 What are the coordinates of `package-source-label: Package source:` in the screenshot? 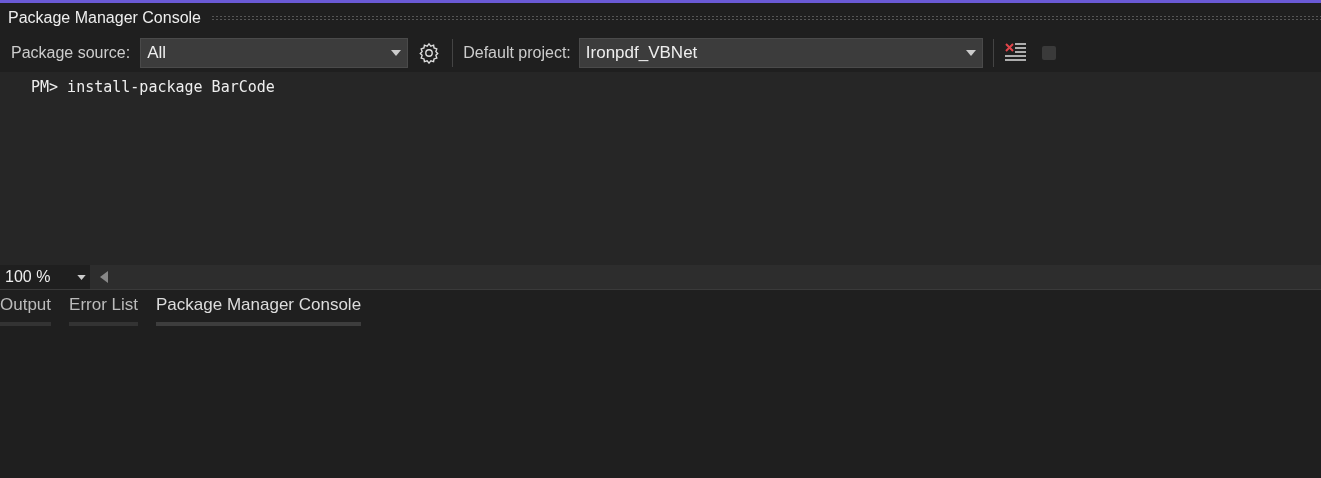 It's located at (71, 52).